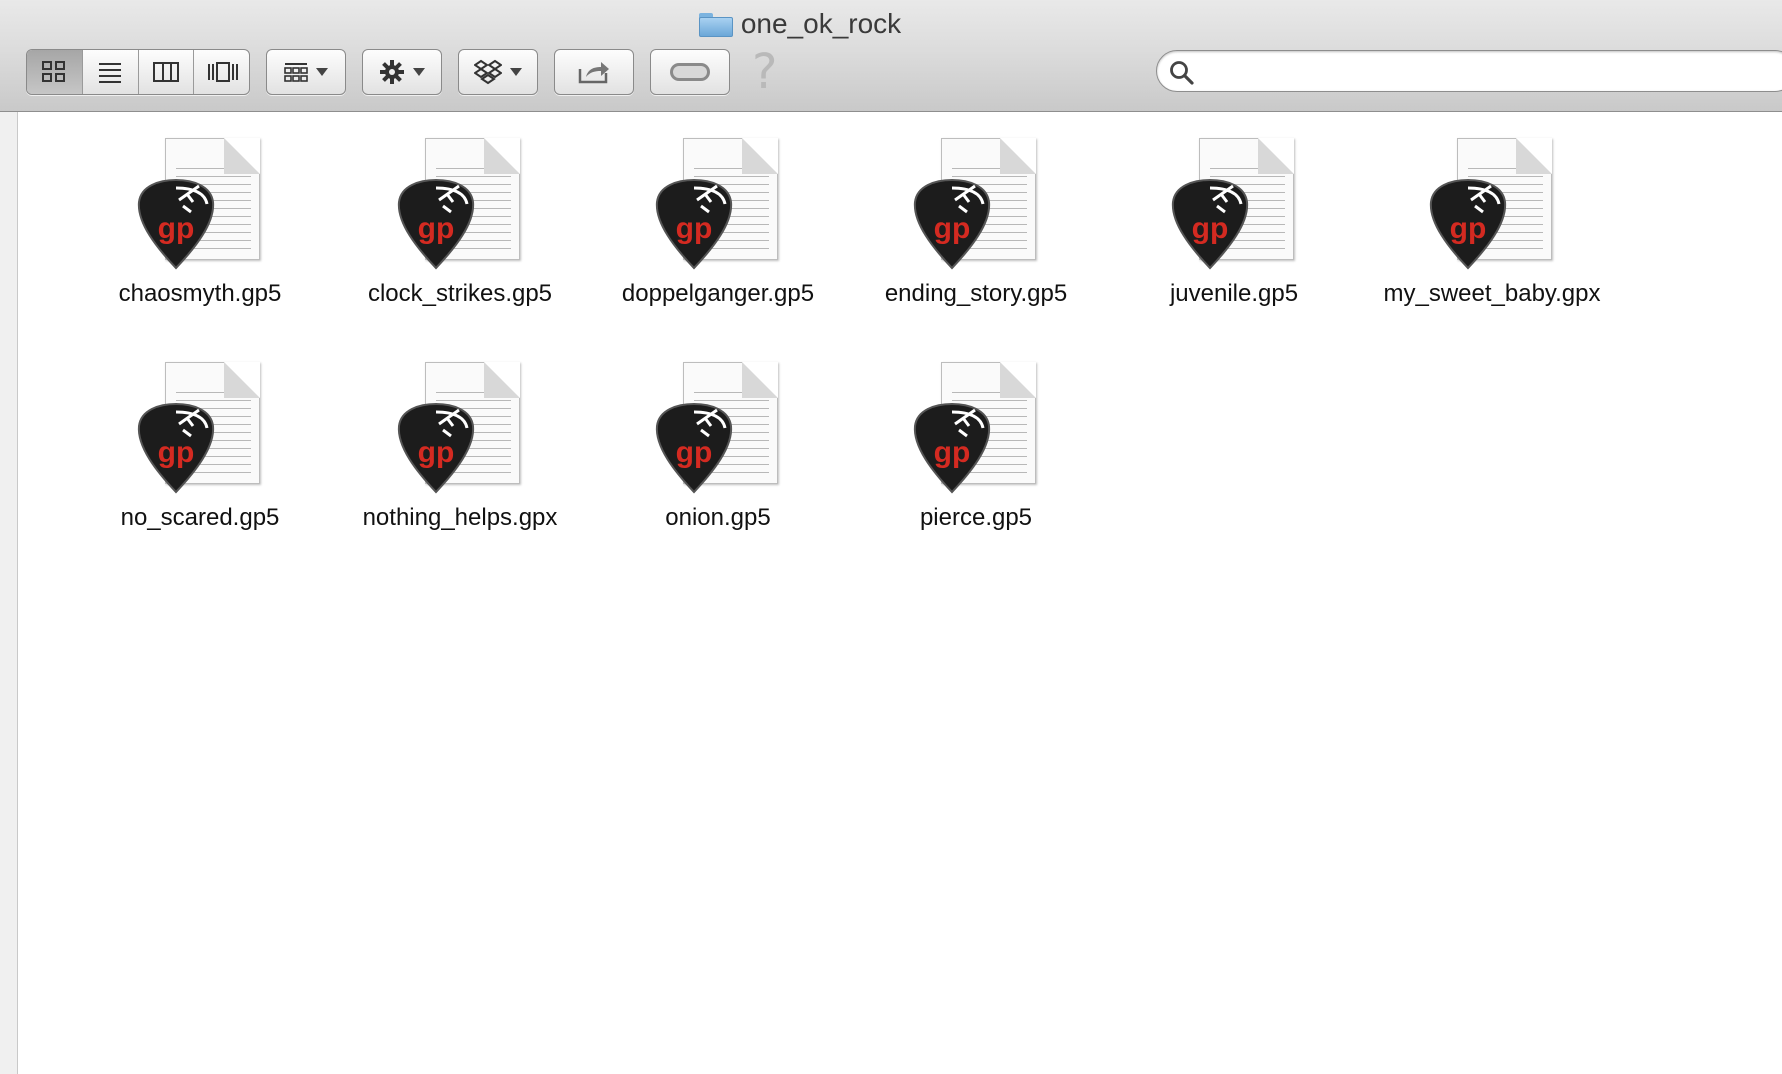  What do you see at coordinates (200, 293) in the screenshot?
I see `file-name: chaosmyth.gp5` at bounding box center [200, 293].